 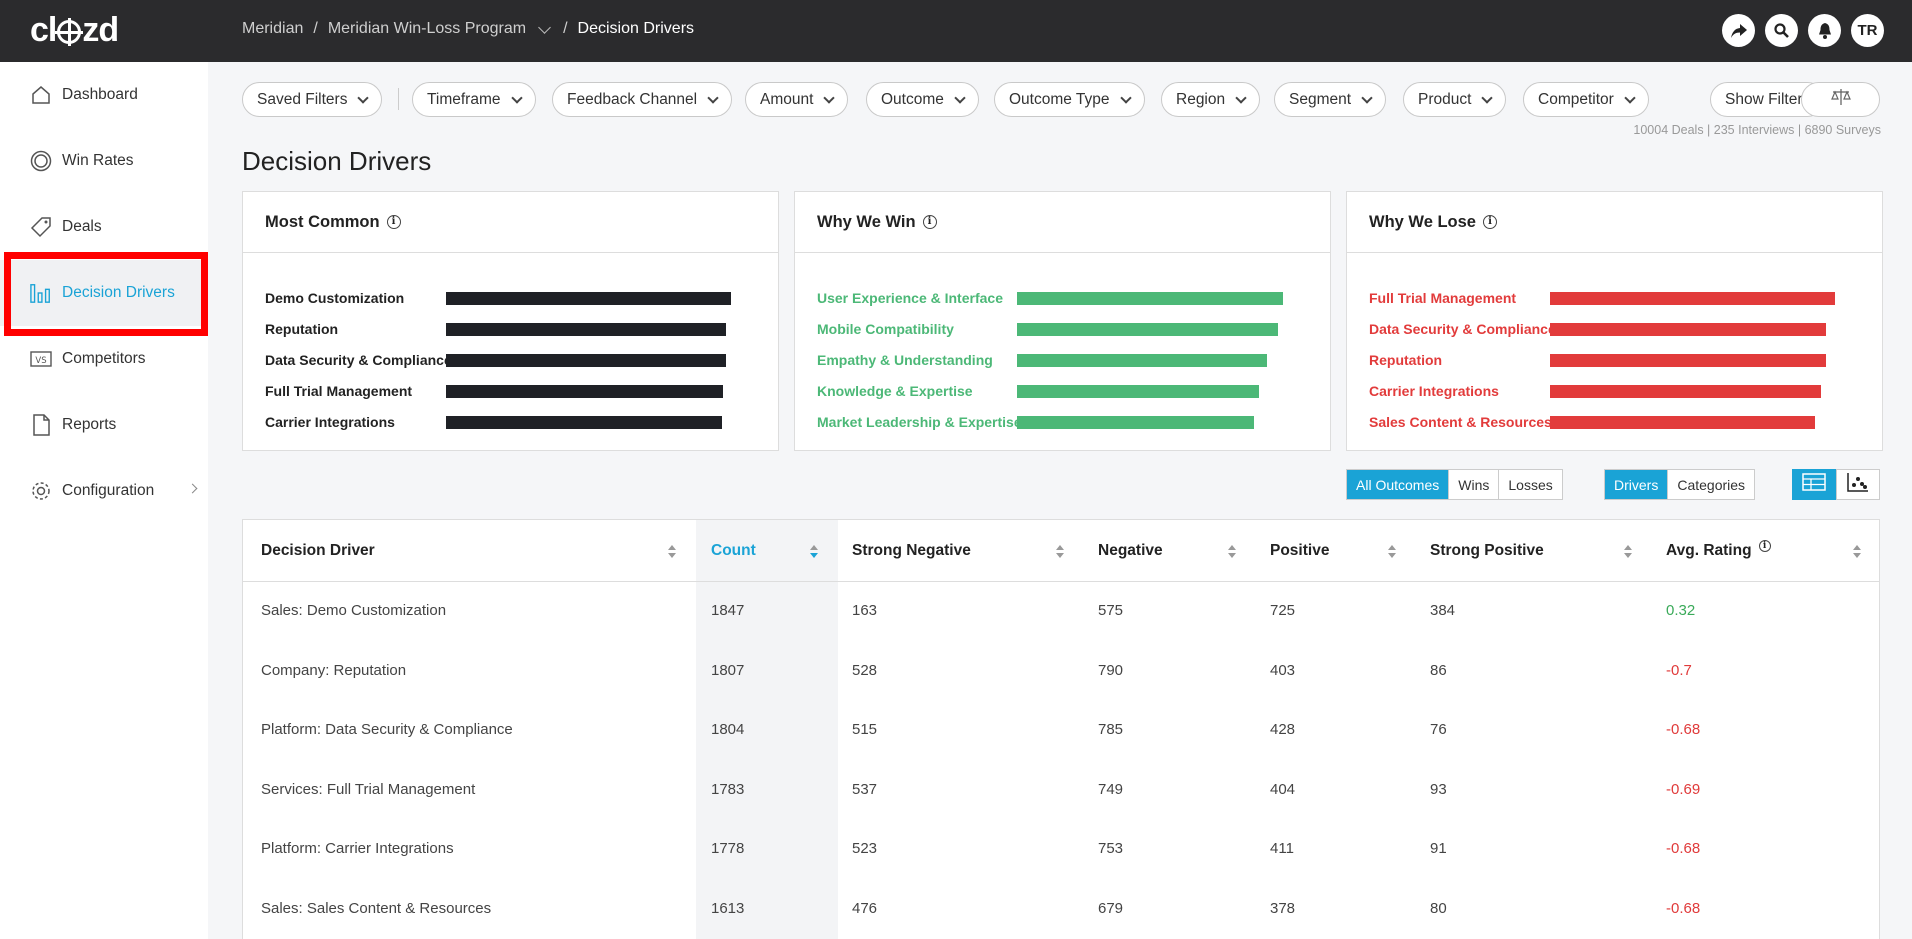 I want to click on compare-button, so click(x=1840, y=99).